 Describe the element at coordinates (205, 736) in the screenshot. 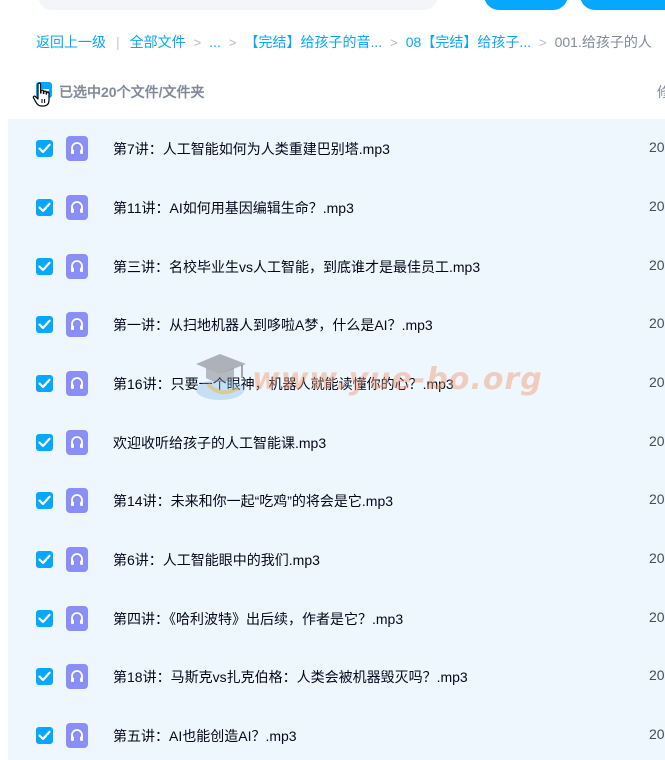

I see `file-name: 第五讲：AI也能创造AI？.mp3` at that location.